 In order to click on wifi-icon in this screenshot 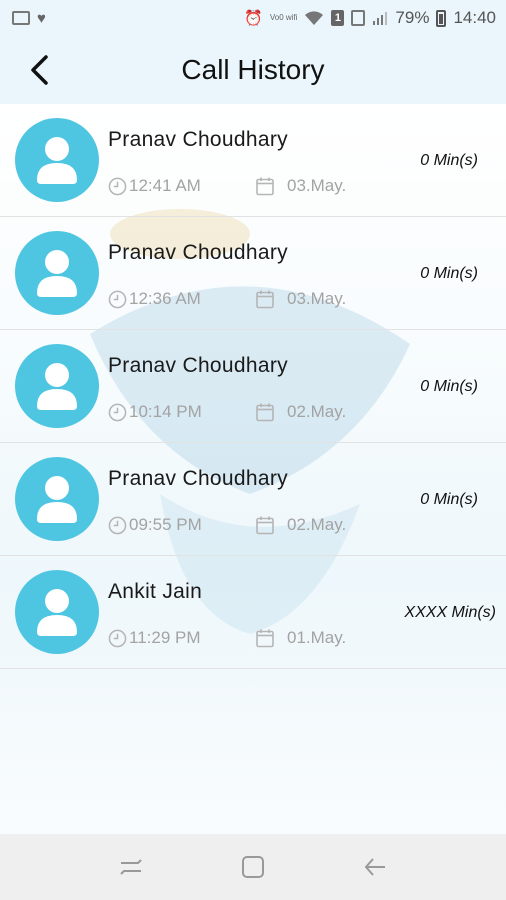, I will do `click(314, 18)`.